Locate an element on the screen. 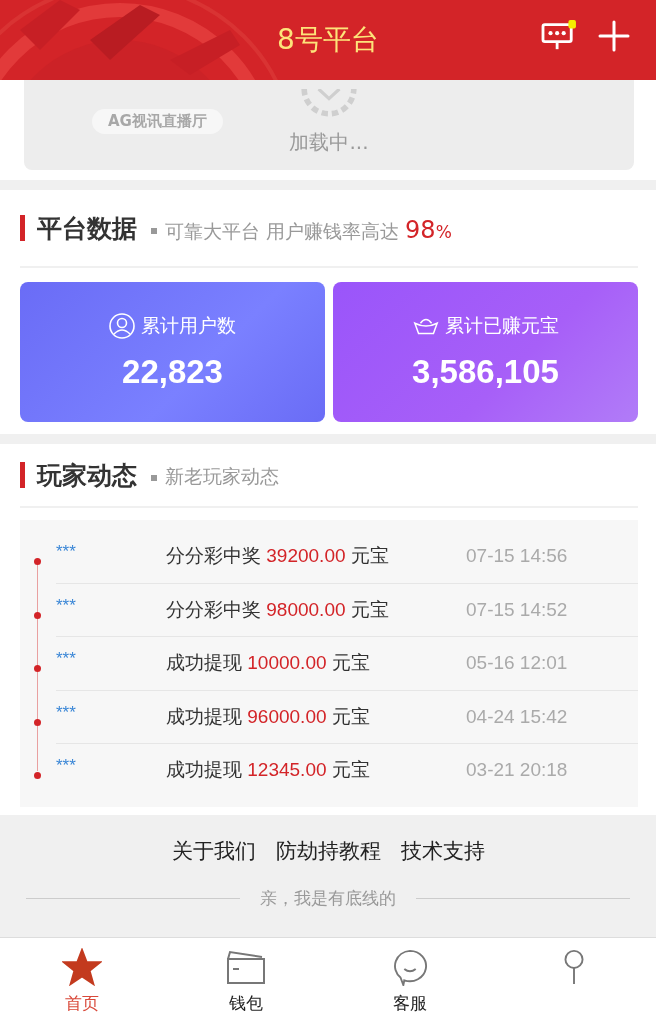 The image size is (656, 1024). tab-item: 首页 is located at coordinates (82, 981).